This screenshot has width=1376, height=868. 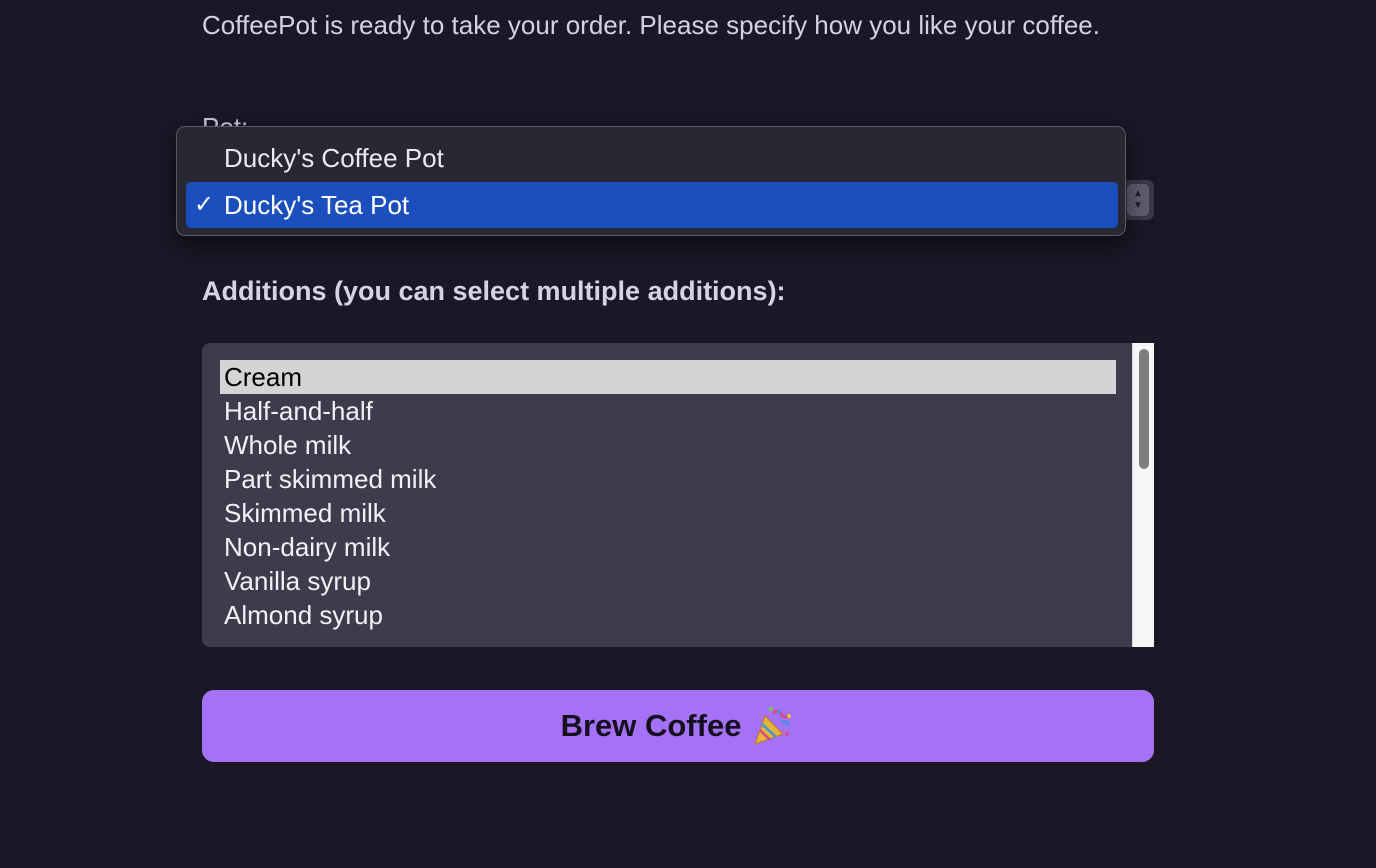 What do you see at coordinates (668, 547) in the screenshot?
I see `list-item-non-dairy-milk: Non-dairy milk` at bounding box center [668, 547].